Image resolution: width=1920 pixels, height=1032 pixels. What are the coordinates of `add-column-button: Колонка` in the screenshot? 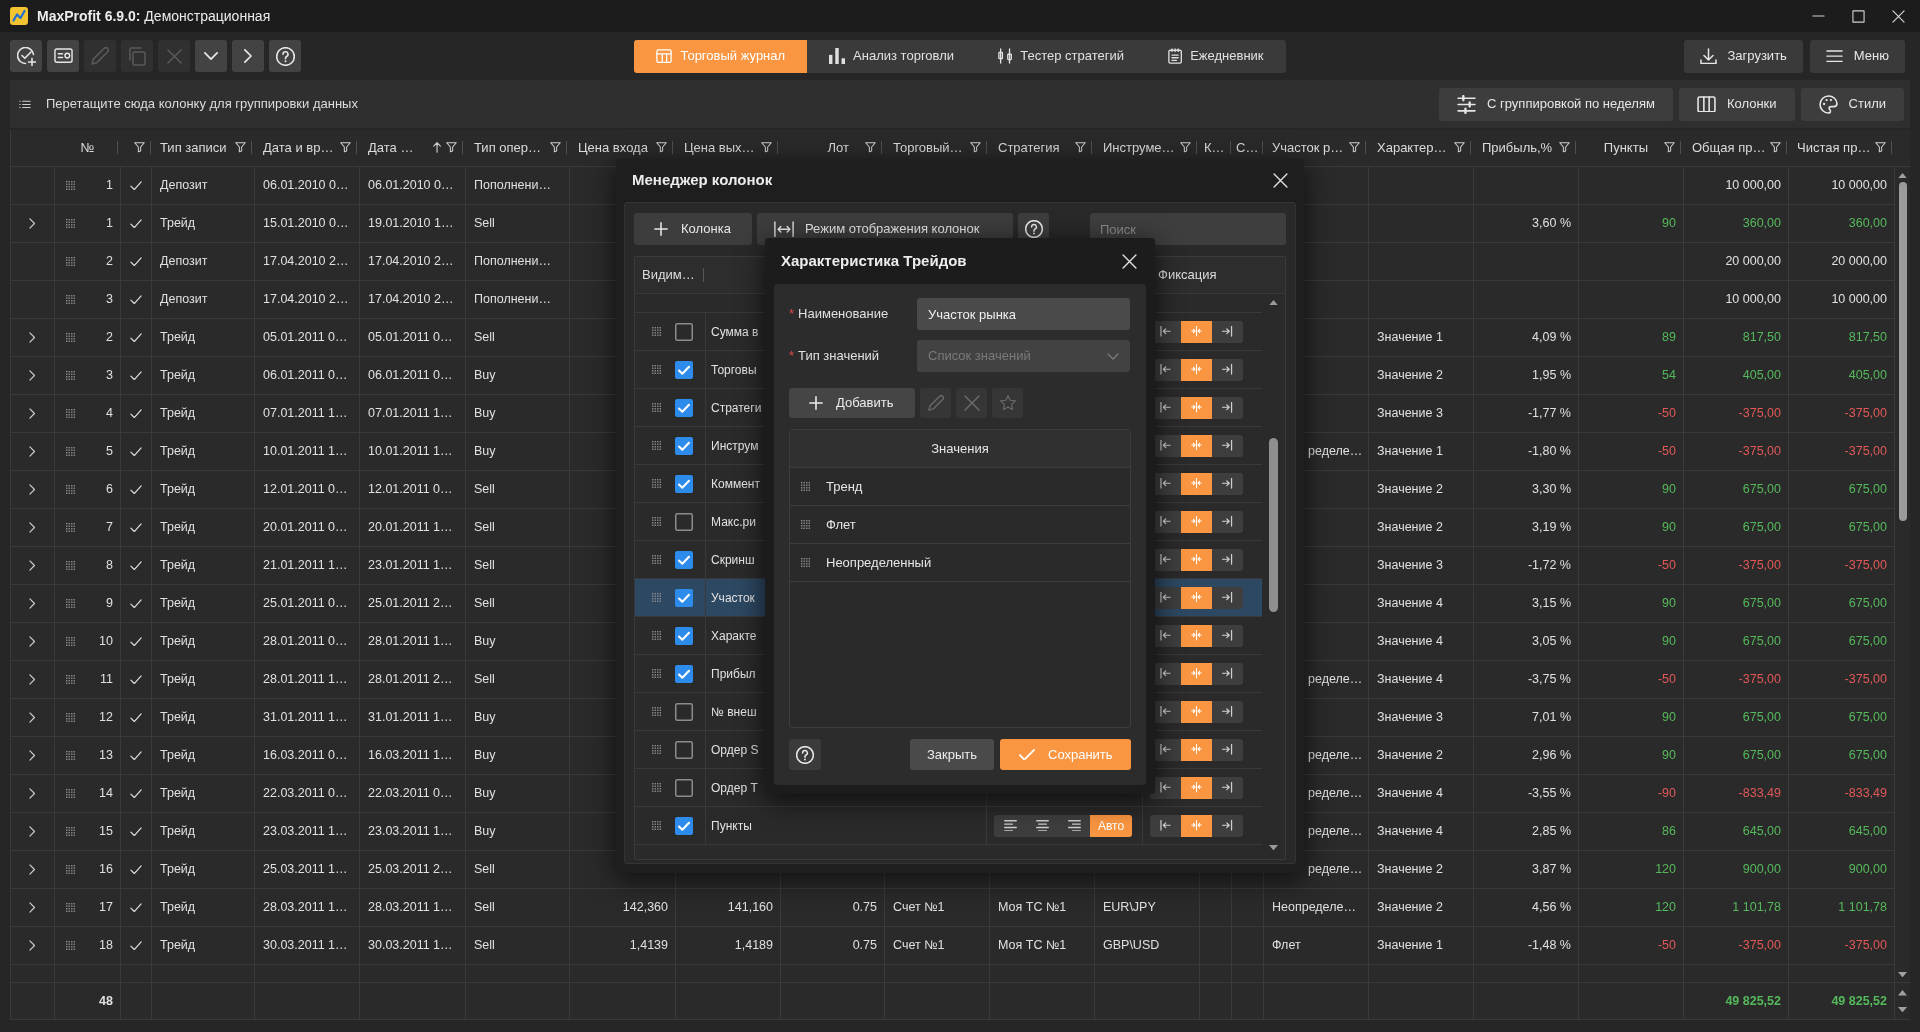 It's located at (693, 229).